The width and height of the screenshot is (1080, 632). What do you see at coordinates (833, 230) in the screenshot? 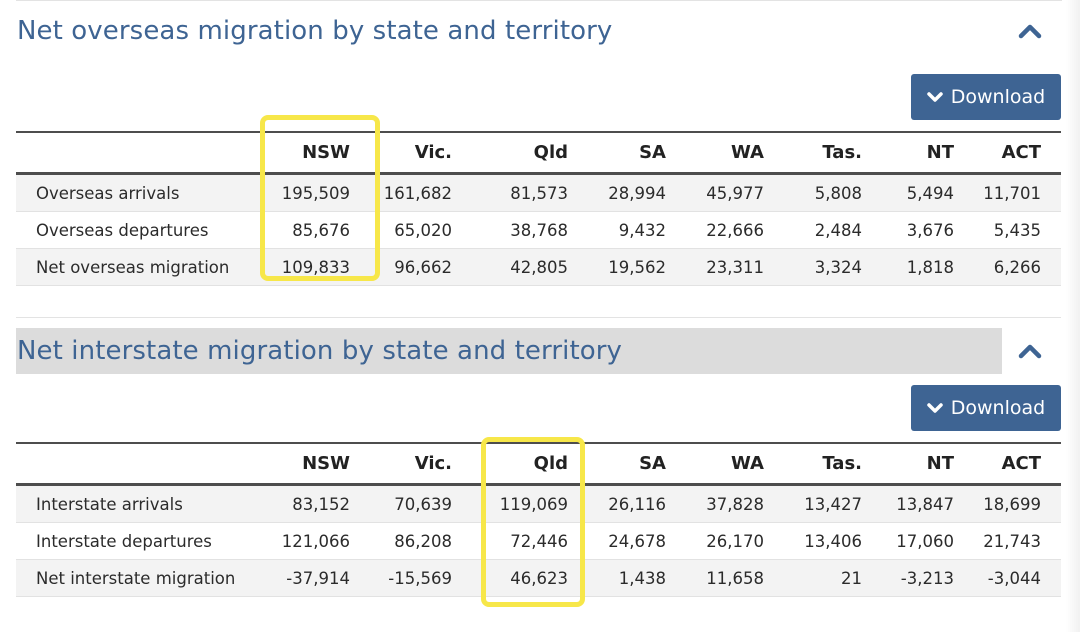
I see `cell-tas: 2,484` at bounding box center [833, 230].